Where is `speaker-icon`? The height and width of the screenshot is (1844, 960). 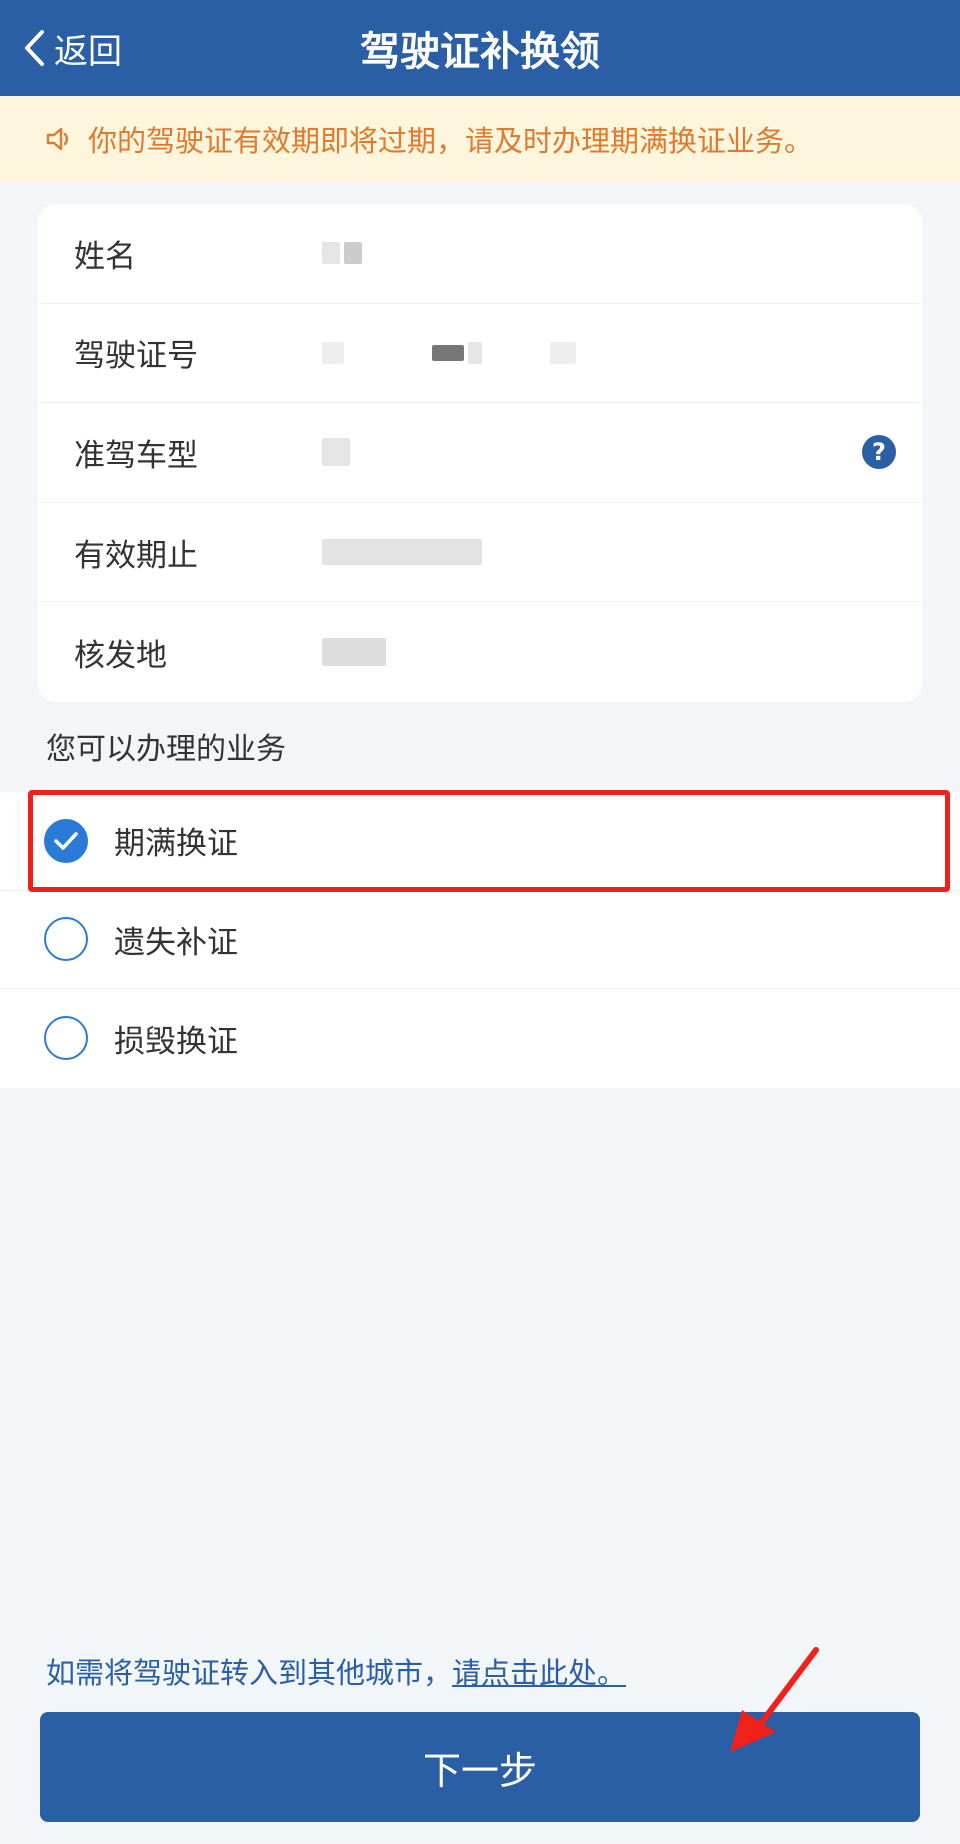 speaker-icon is located at coordinates (59, 139).